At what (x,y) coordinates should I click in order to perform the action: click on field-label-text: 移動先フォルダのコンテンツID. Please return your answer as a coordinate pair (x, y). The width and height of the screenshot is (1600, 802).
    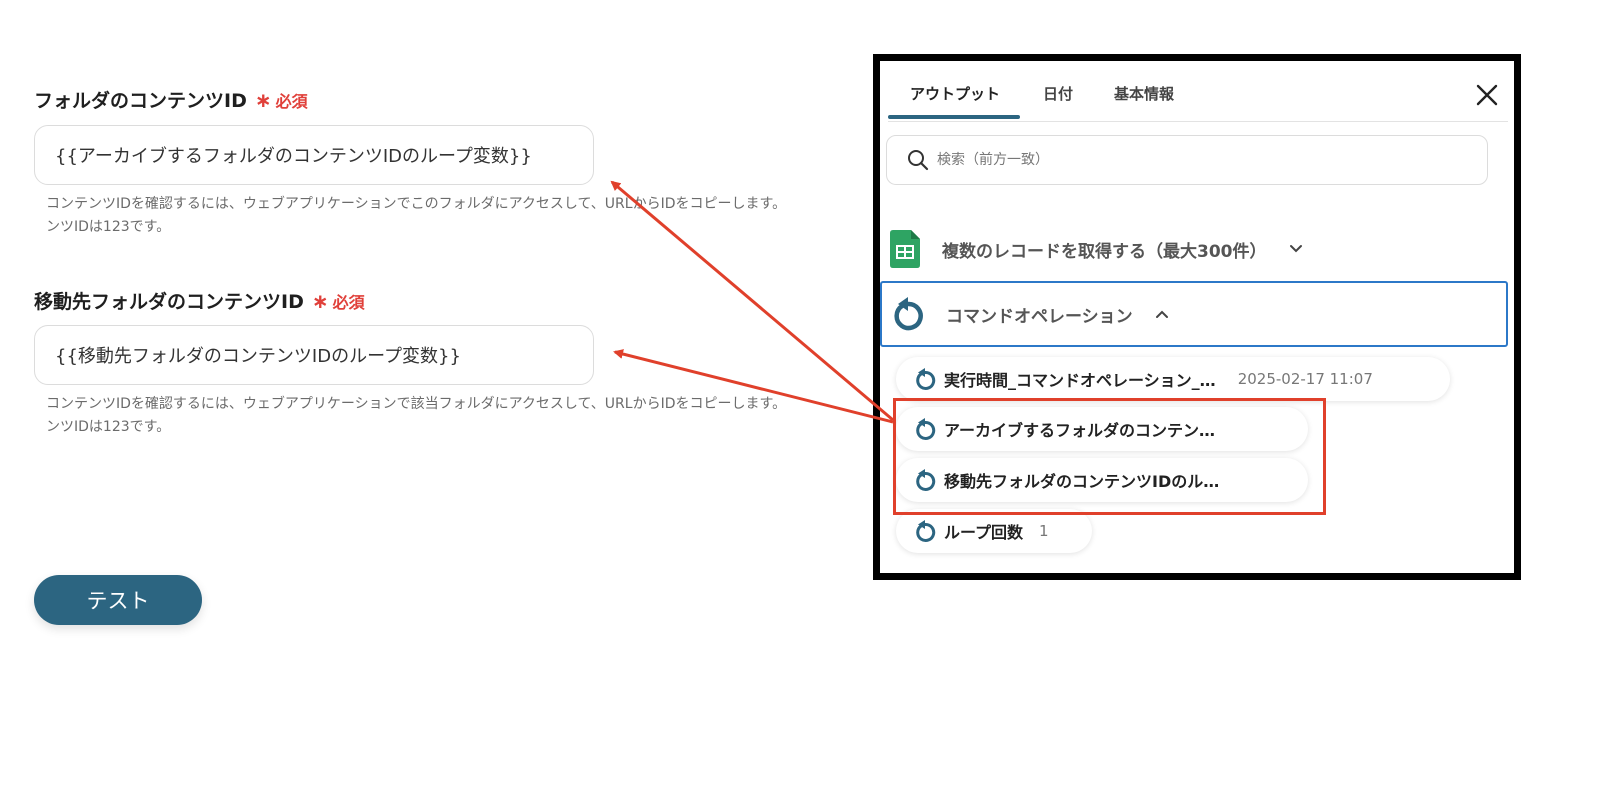
    Looking at the image, I should click on (169, 302).